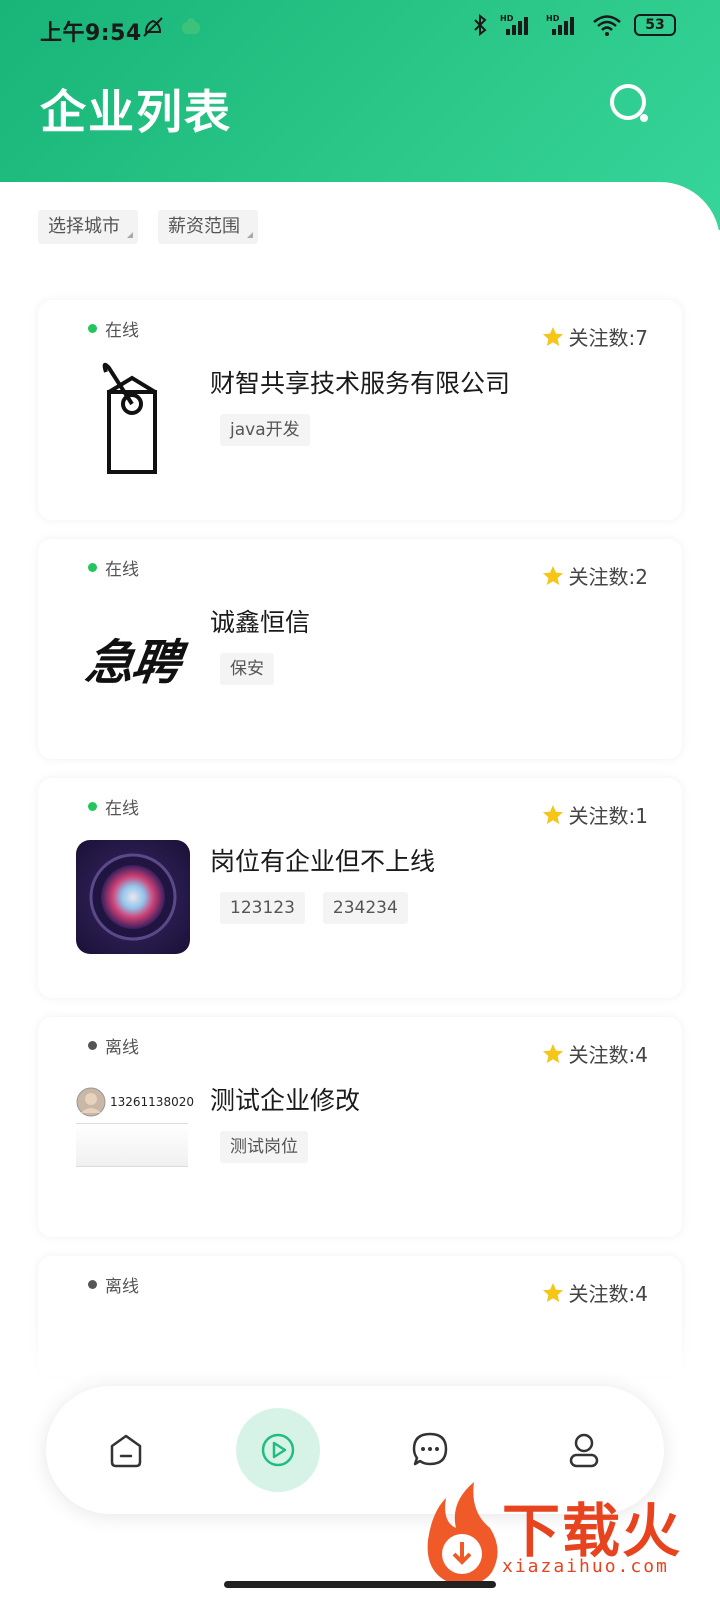 This screenshot has width=720, height=1600. I want to click on mute-alarm-icon, so click(153, 27).